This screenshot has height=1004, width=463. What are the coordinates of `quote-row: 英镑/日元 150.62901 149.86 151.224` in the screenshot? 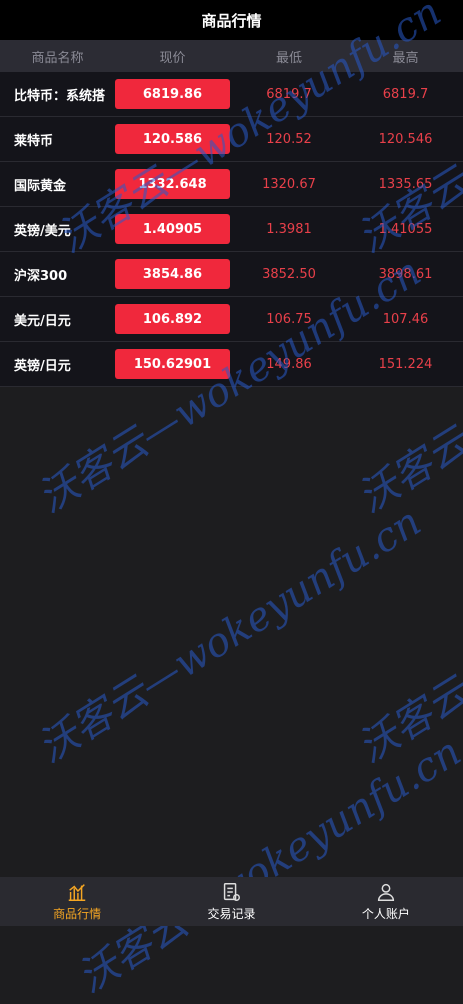 It's located at (231, 364).